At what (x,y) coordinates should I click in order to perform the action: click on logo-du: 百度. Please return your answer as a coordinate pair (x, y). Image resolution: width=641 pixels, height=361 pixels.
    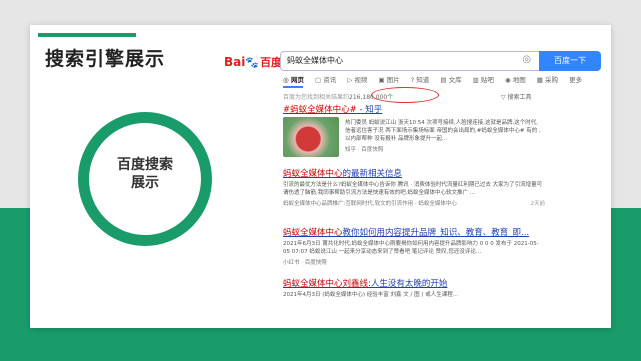
    Looking at the image, I should click on (271, 62).